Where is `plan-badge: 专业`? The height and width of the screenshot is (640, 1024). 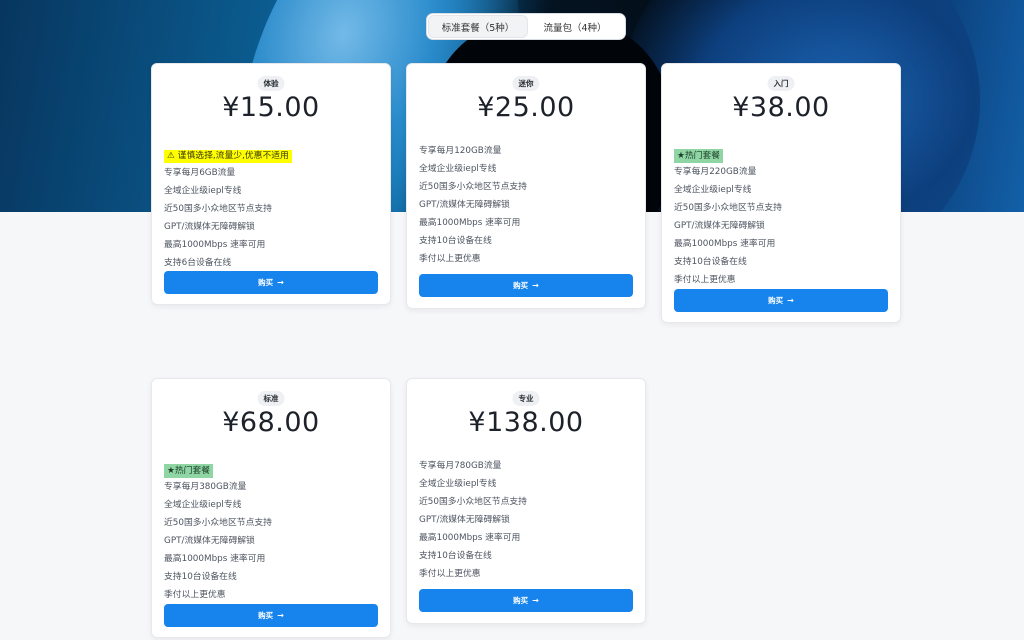
plan-badge: 专业 is located at coordinates (526, 398).